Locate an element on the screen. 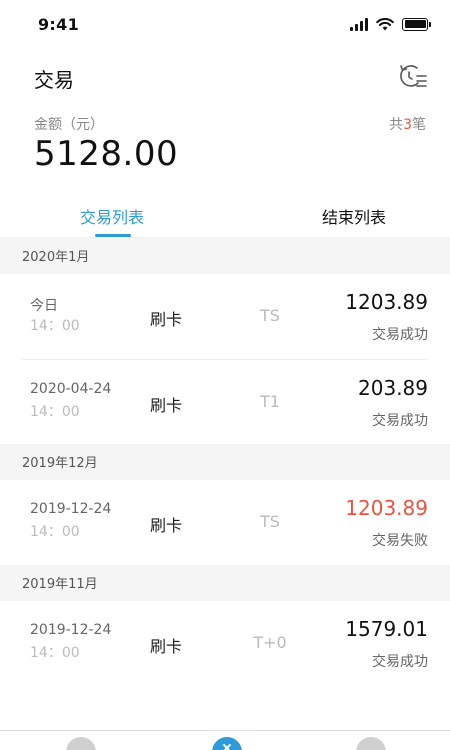 The height and width of the screenshot is (750, 450). history-list-icon is located at coordinates (413, 76).